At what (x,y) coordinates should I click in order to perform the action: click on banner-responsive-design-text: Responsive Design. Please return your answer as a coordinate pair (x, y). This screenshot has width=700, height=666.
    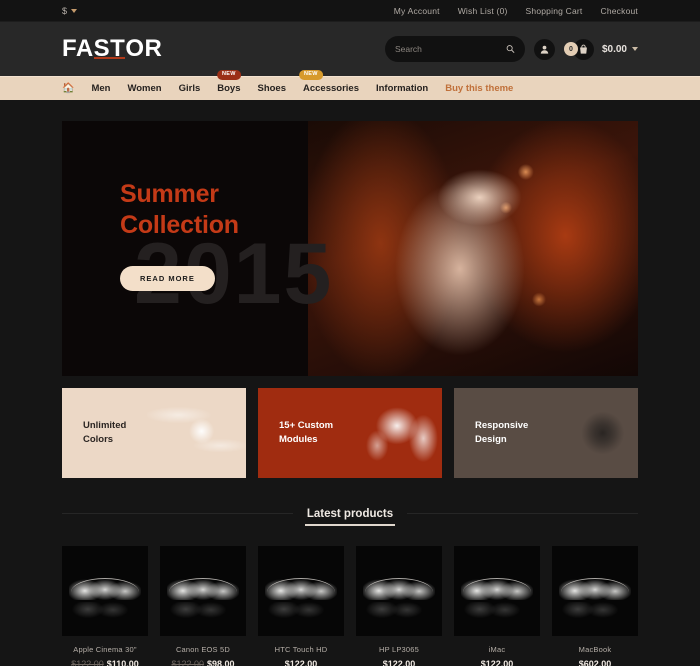
    Looking at the image, I should click on (501, 433).